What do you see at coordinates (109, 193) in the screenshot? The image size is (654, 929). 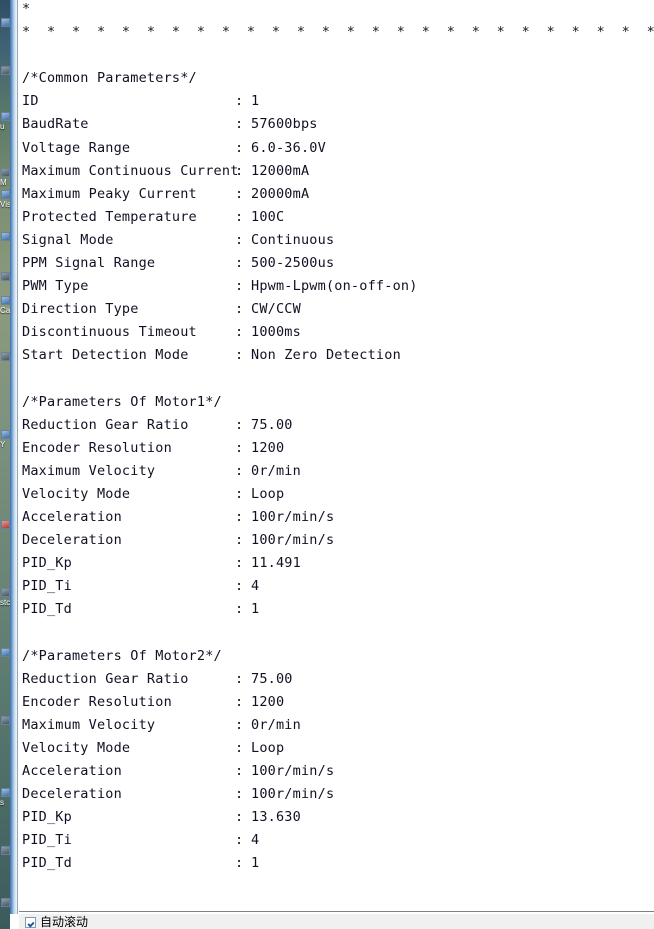 I see `parameter-key: Maximum Peaky Current` at bounding box center [109, 193].